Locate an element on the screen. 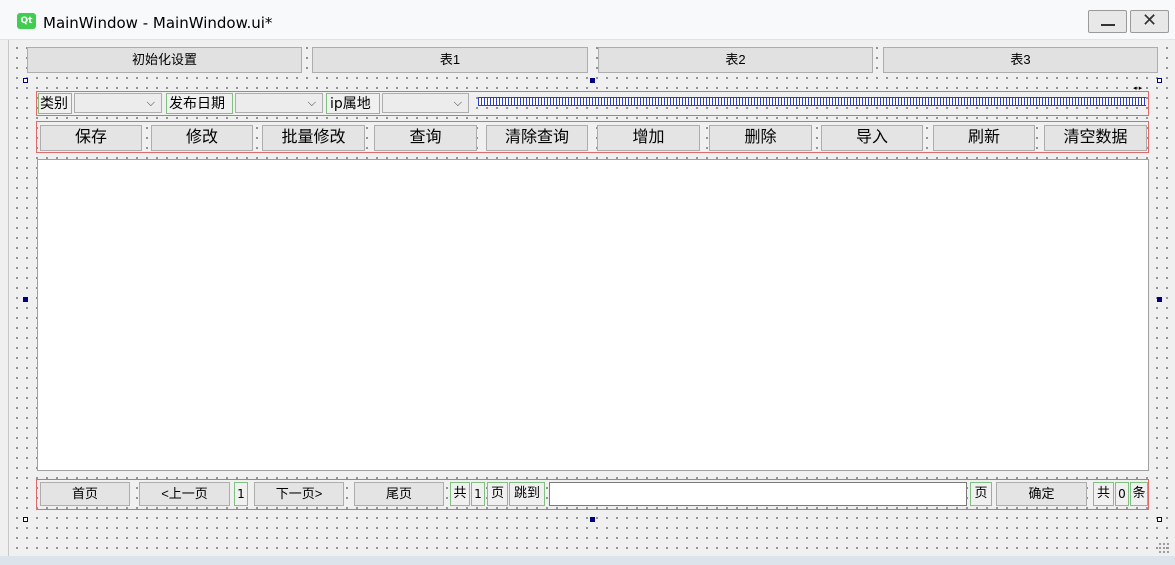 This screenshot has height=565, width=1175. save-button: 保存 is located at coordinates (91, 138).